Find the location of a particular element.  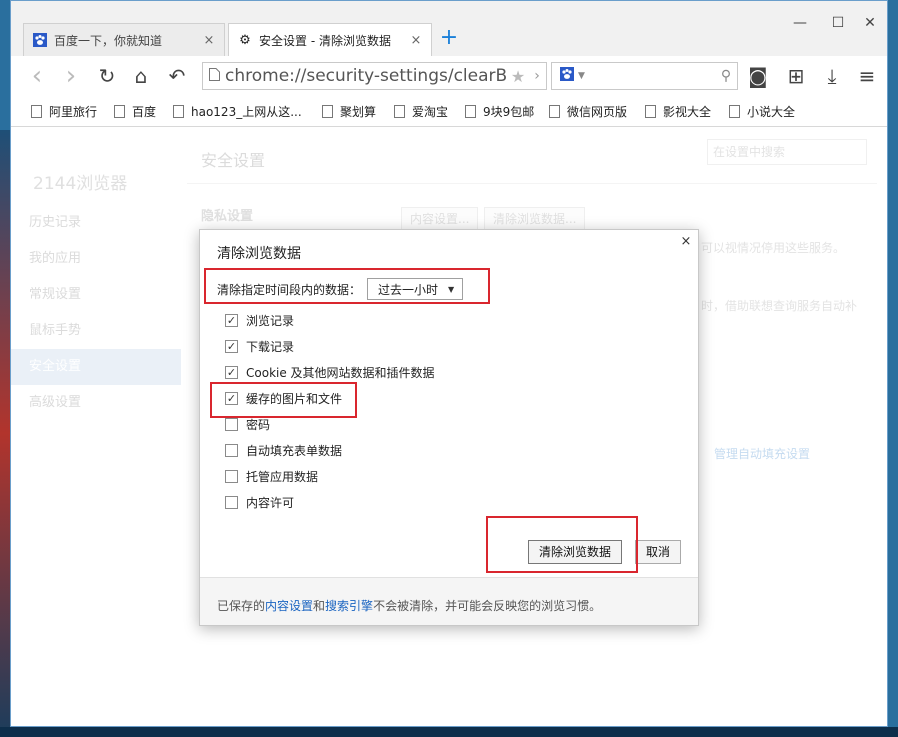

footer-note: 已保存的内容设置和搜索引擎不会被清除，并可能会反映您的浏览习惯。 is located at coordinates (409, 606).